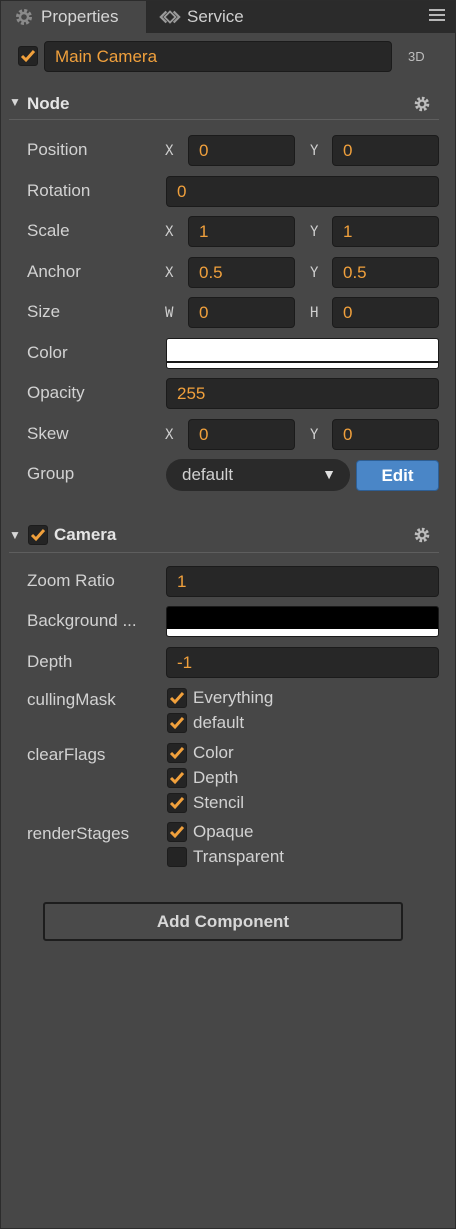 The height and width of the screenshot is (1229, 456). Describe the element at coordinates (177, 857) in the screenshot. I see `render-transparent-checkbox` at that location.